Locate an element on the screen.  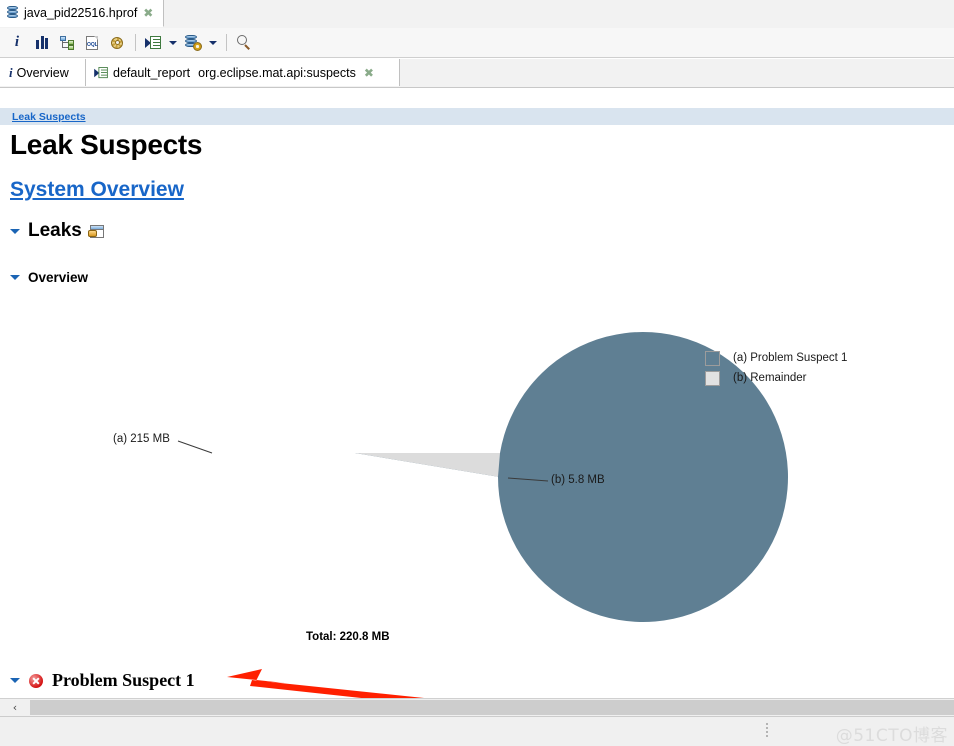
section-problem-suspect-1: Problem Suspect 1 is located at coordinates (102, 680).